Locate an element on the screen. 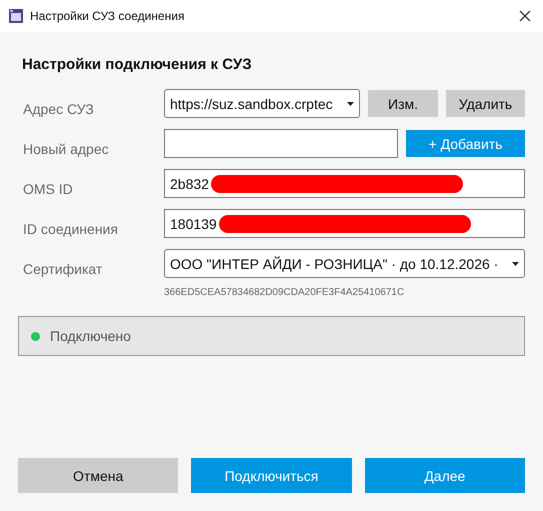 The width and height of the screenshot is (543, 511). app-icon is located at coordinates (16, 16).